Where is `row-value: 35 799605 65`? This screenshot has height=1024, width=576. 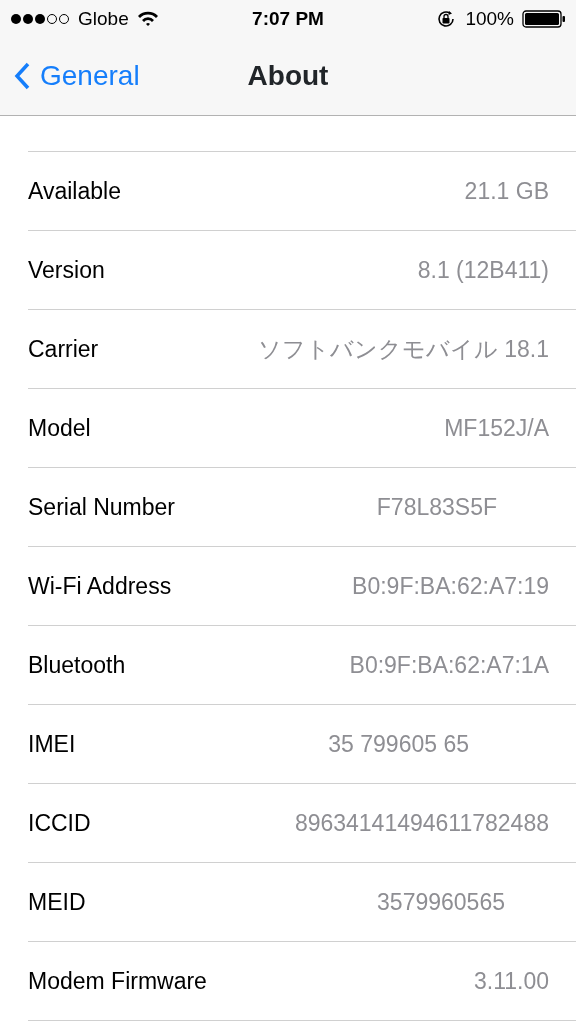
row-value: 35 799605 65 is located at coordinates (398, 744).